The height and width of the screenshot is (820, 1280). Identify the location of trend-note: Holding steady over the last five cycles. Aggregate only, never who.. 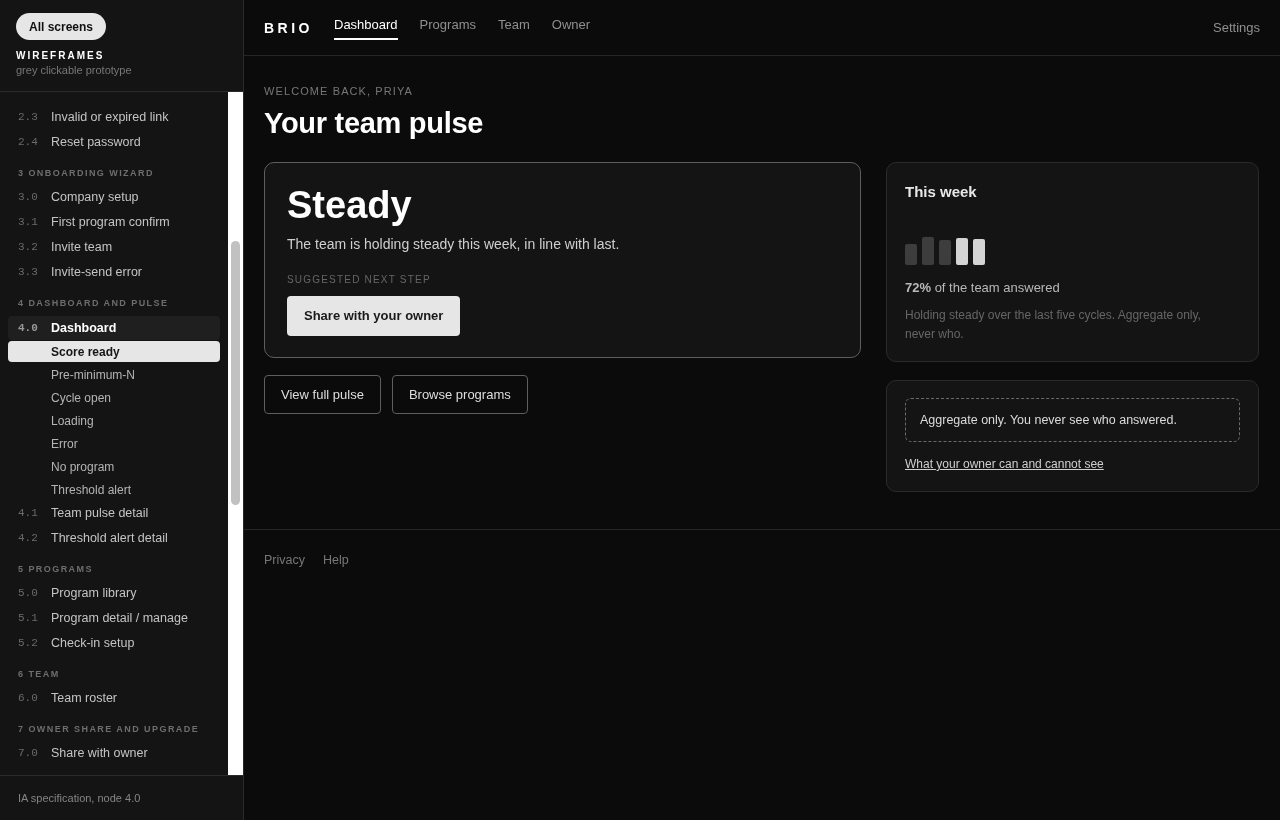
(1053, 325).